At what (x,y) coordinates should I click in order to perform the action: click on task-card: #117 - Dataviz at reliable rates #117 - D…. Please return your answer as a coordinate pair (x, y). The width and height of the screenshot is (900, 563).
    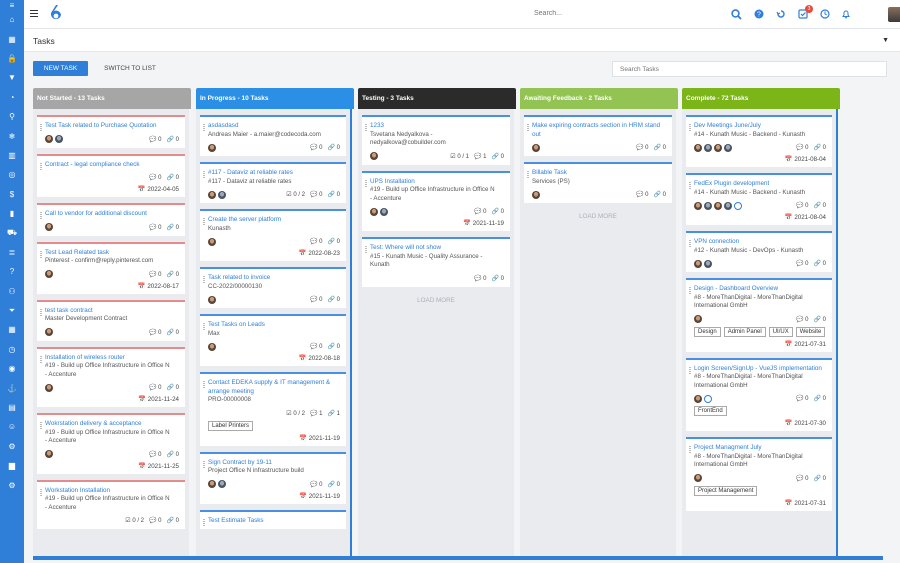
    Looking at the image, I should click on (273, 182).